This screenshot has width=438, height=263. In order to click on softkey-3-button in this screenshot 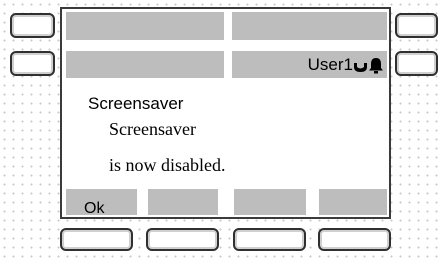, I will do `click(269, 239)`.